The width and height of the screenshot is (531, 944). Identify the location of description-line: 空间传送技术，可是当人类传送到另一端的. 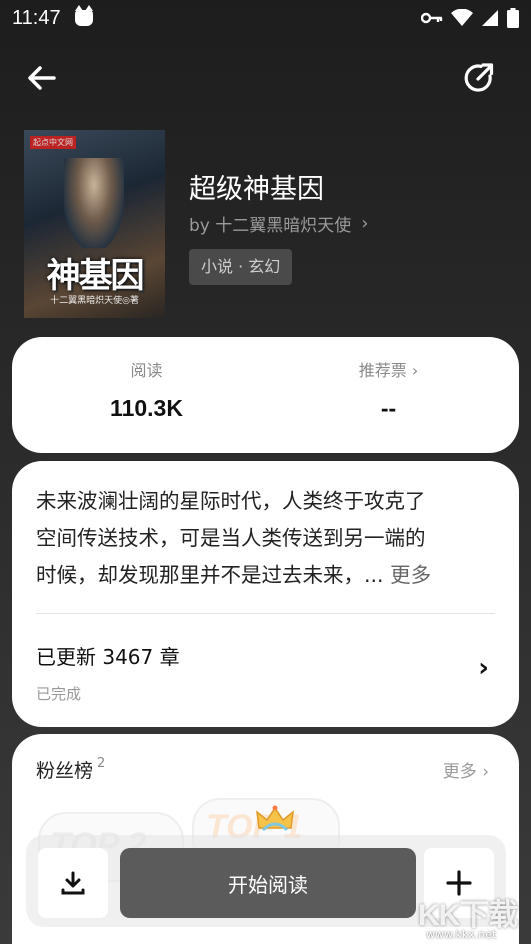
(231, 538).